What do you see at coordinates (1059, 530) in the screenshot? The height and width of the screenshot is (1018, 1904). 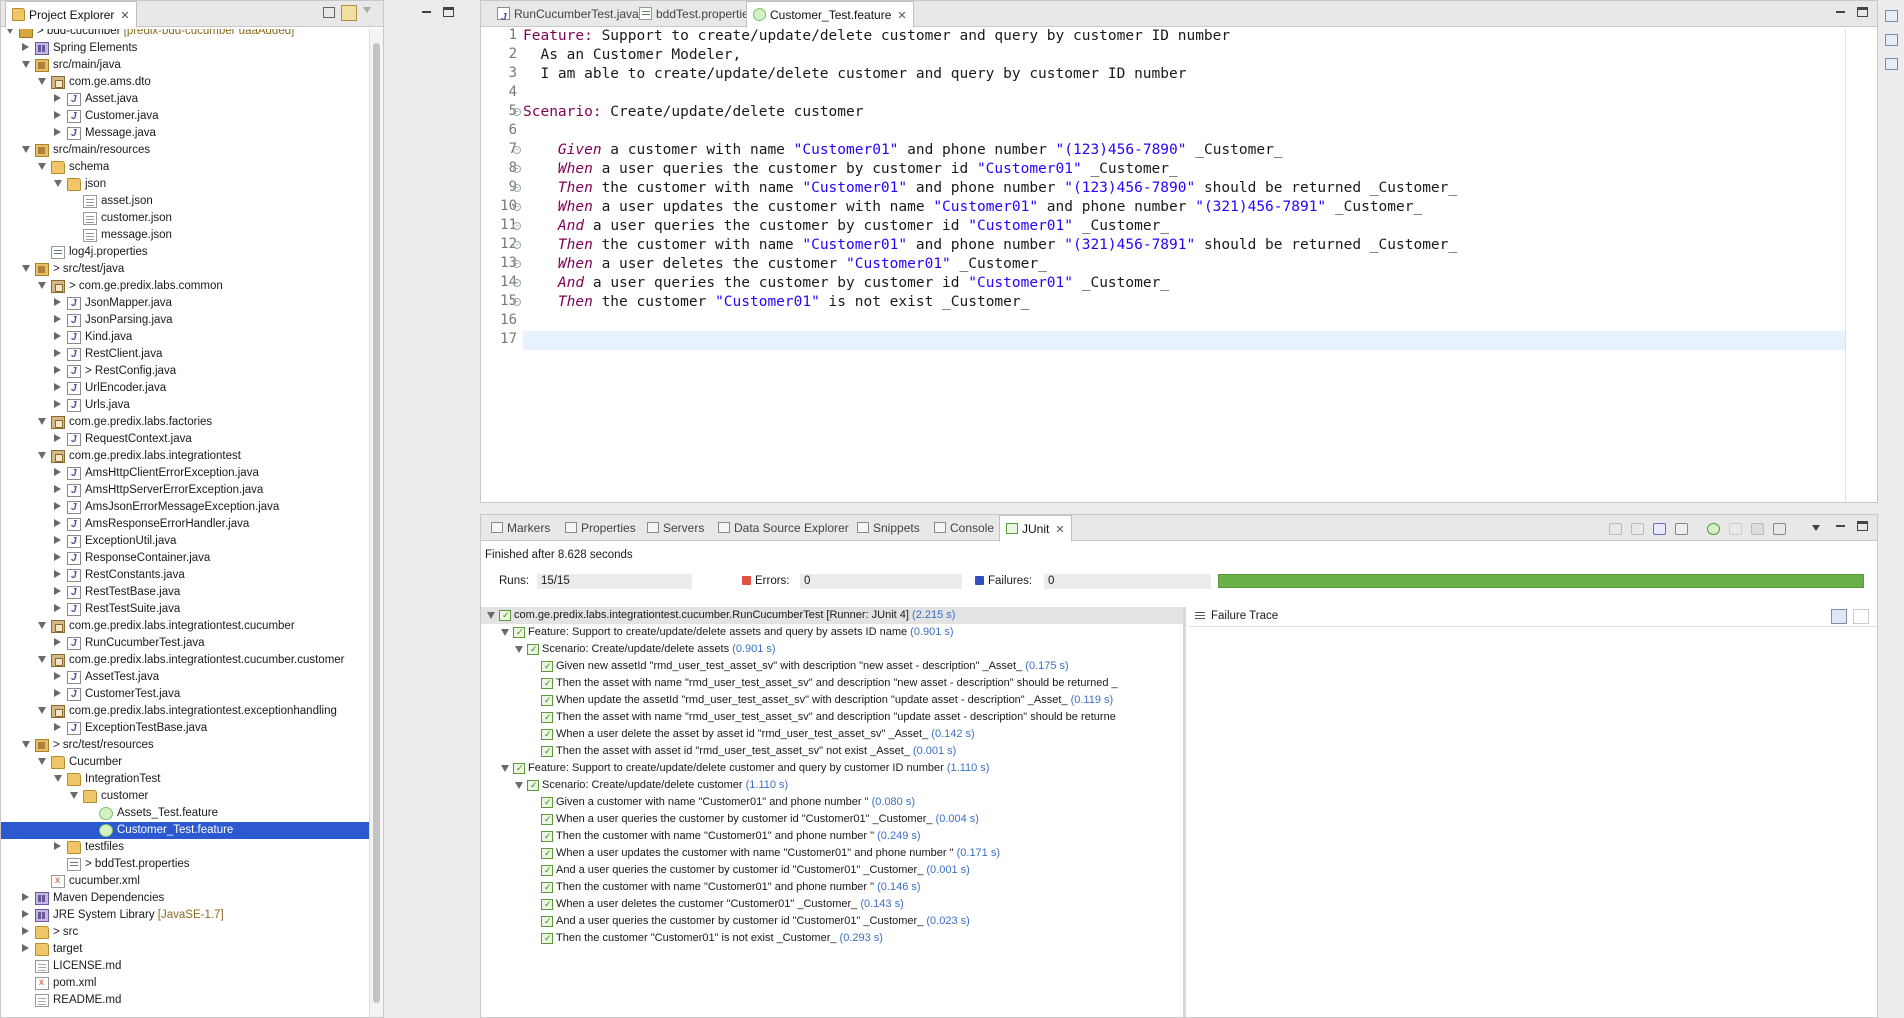 I see `close-icon: ✕` at bounding box center [1059, 530].